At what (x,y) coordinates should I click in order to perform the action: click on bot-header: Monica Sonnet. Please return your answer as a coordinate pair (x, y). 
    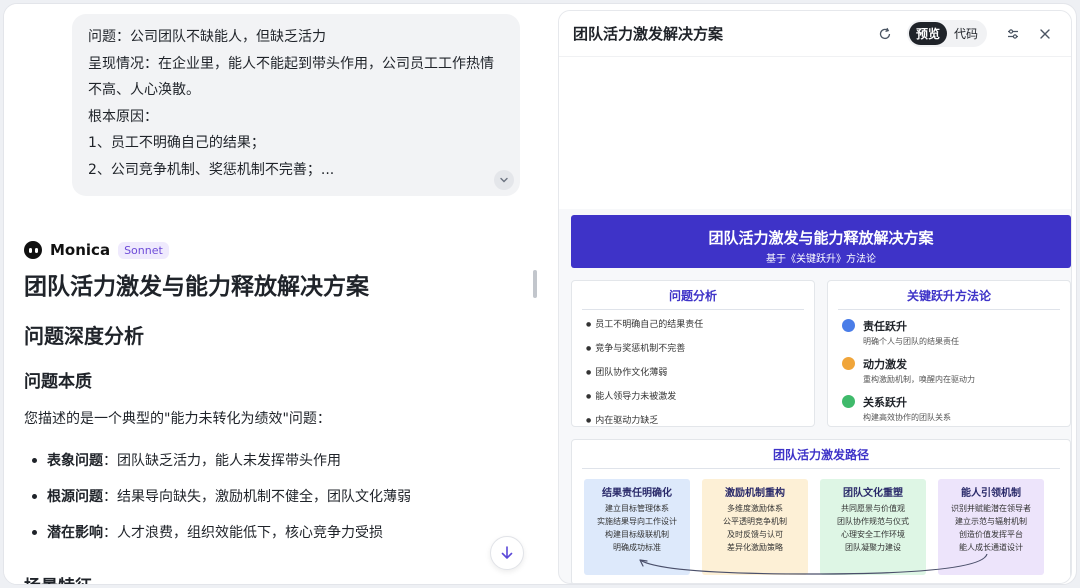
    Looking at the image, I should click on (96, 250).